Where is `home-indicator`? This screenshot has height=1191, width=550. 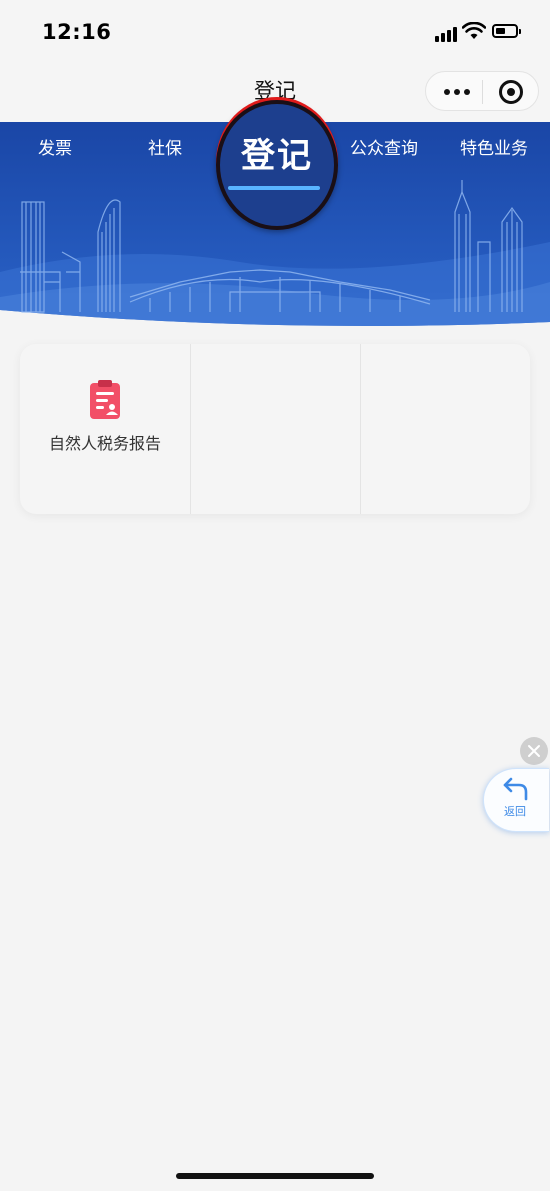 home-indicator is located at coordinates (275, 1176).